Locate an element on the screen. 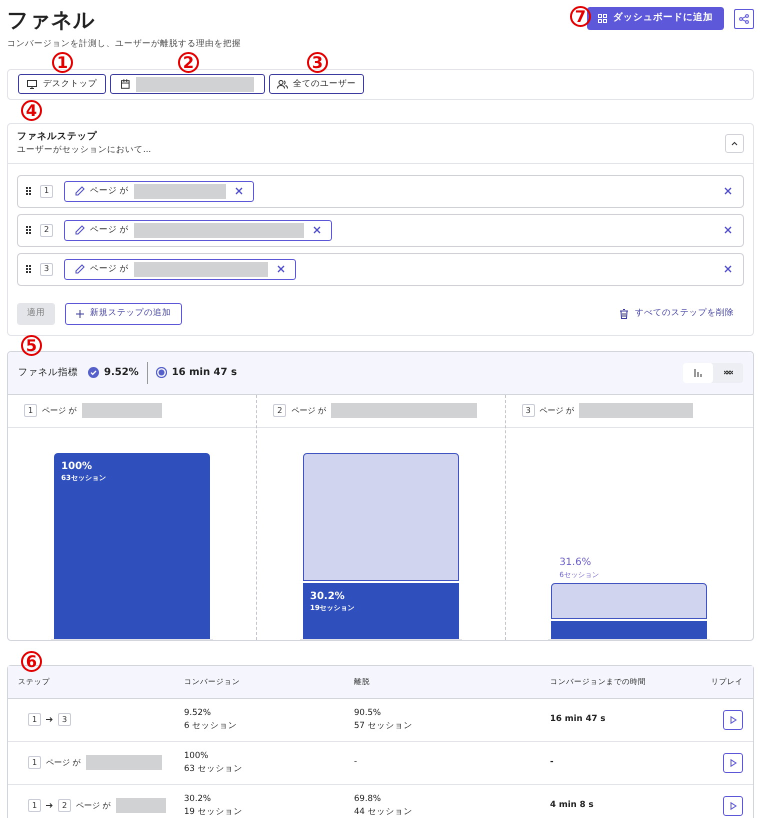  user-filter: 全てのユーザー is located at coordinates (316, 84).